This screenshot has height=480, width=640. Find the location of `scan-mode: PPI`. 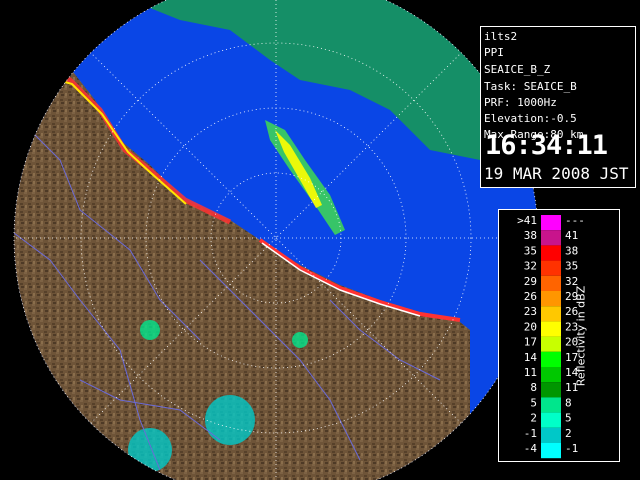

scan-mode: PPI is located at coordinates (494, 52).